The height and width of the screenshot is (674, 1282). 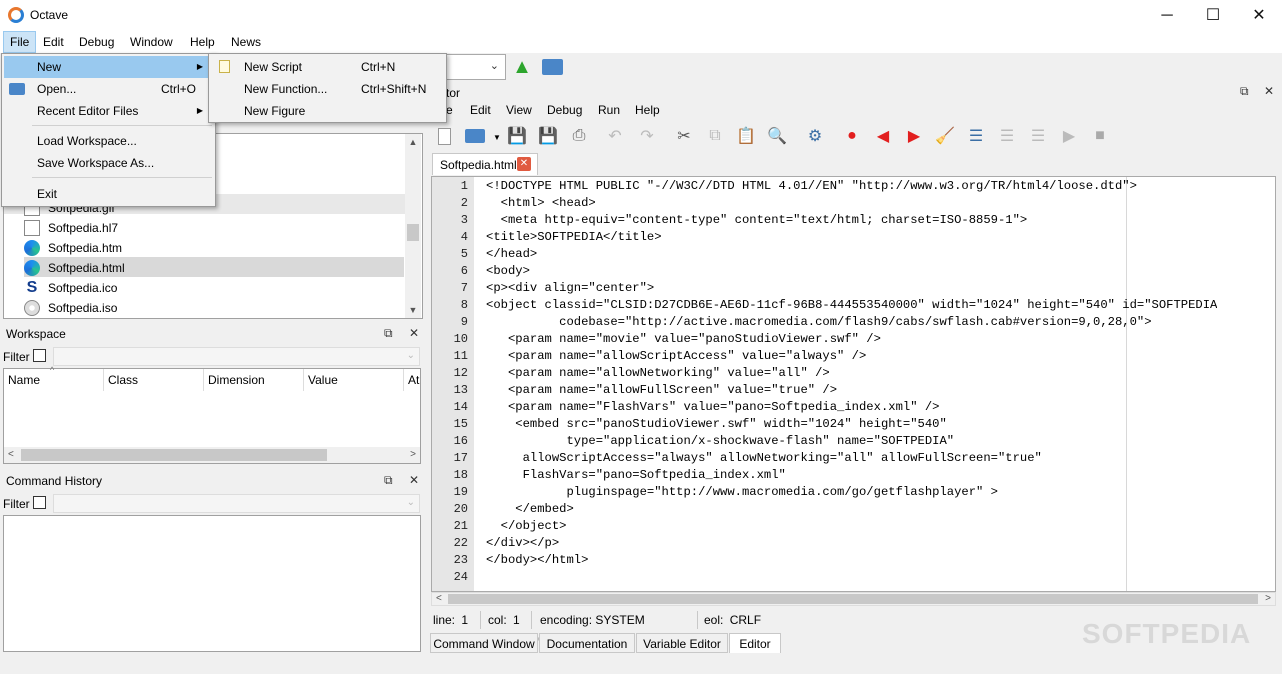 What do you see at coordinates (214, 307) in the screenshot?
I see `file-item: Softpedia.iso` at bounding box center [214, 307].